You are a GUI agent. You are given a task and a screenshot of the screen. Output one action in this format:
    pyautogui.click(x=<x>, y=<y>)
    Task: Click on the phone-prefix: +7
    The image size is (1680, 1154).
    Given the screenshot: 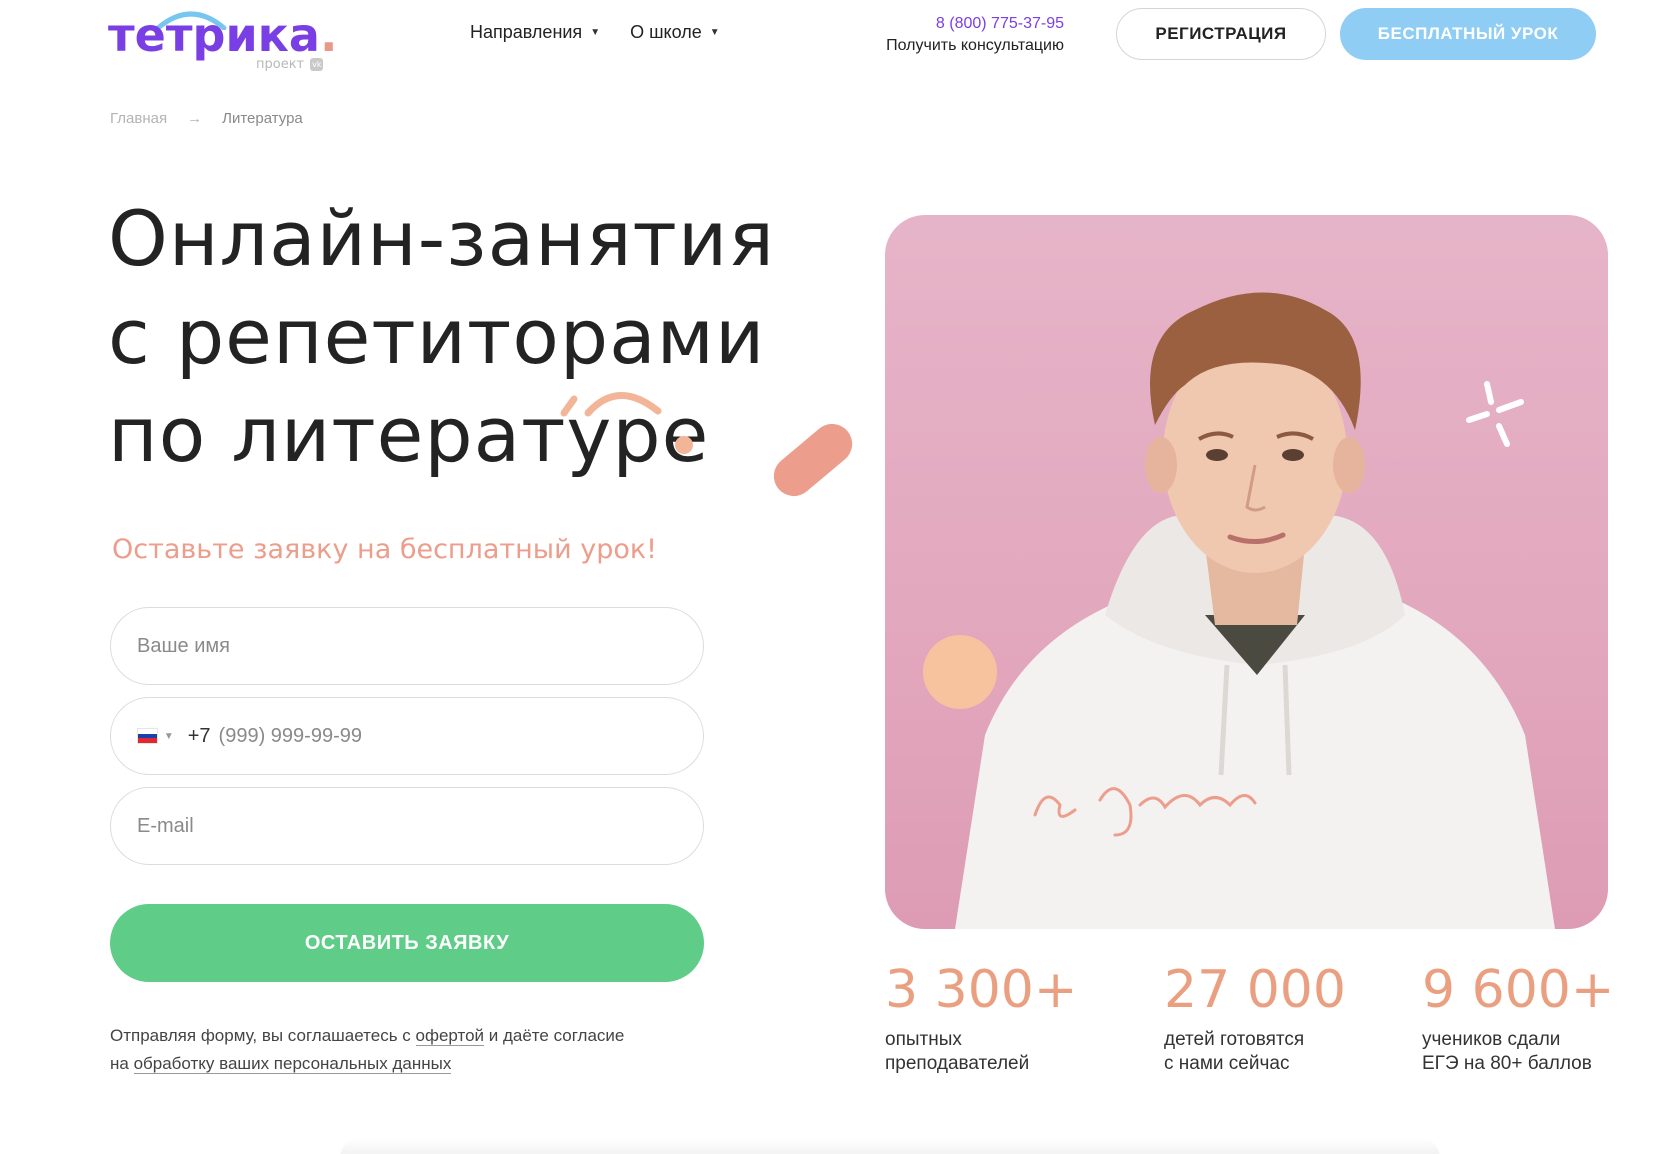 What is the action you would take?
    pyautogui.click(x=199, y=735)
    